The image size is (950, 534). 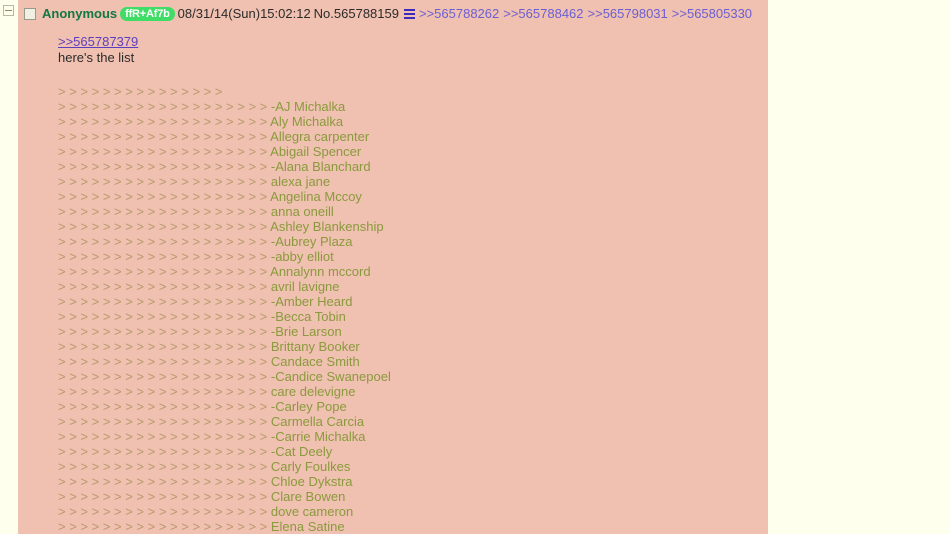 I want to click on post-number: No.565788159, so click(x=356, y=13).